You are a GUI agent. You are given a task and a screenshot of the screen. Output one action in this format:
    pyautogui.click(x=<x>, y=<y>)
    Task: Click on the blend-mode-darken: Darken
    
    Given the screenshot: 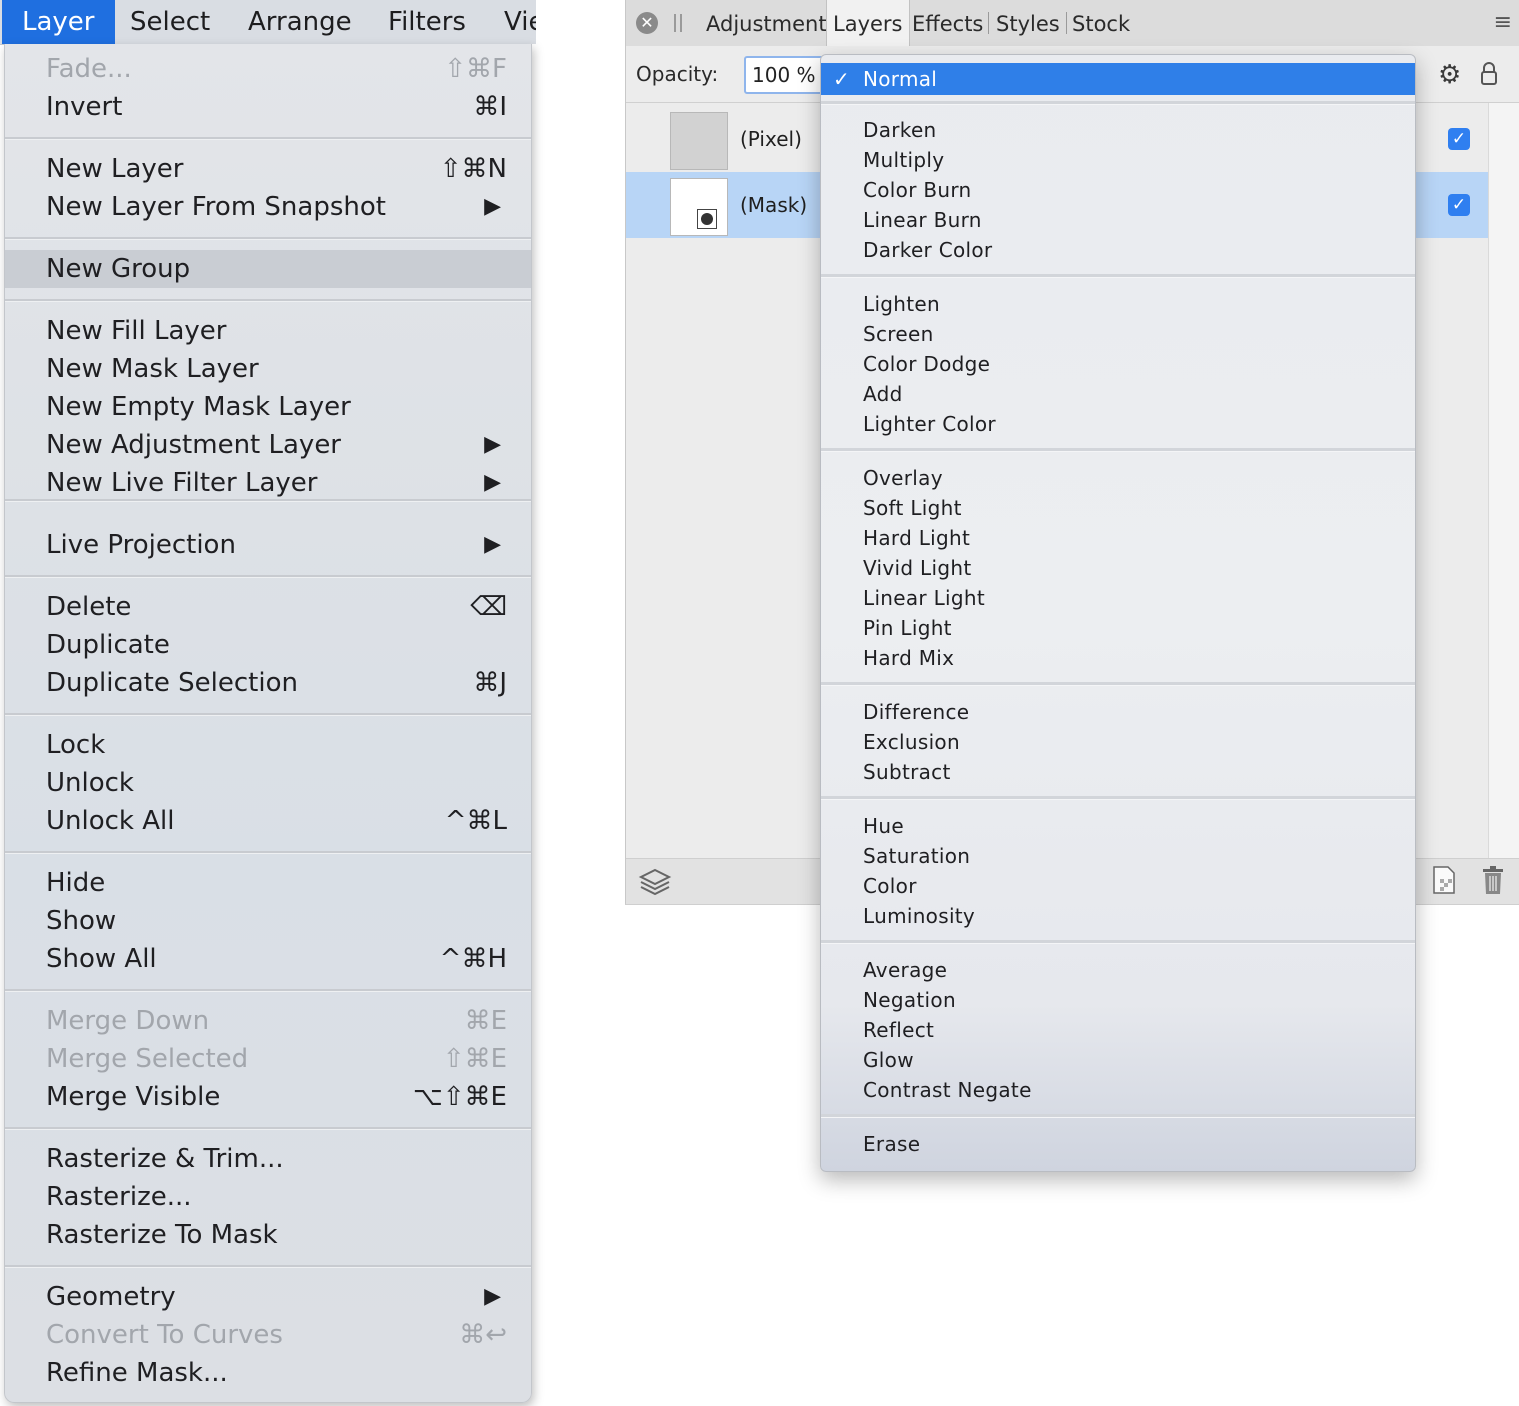 What is the action you would take?
    pyautogui.click(x=1118, y=130)
    